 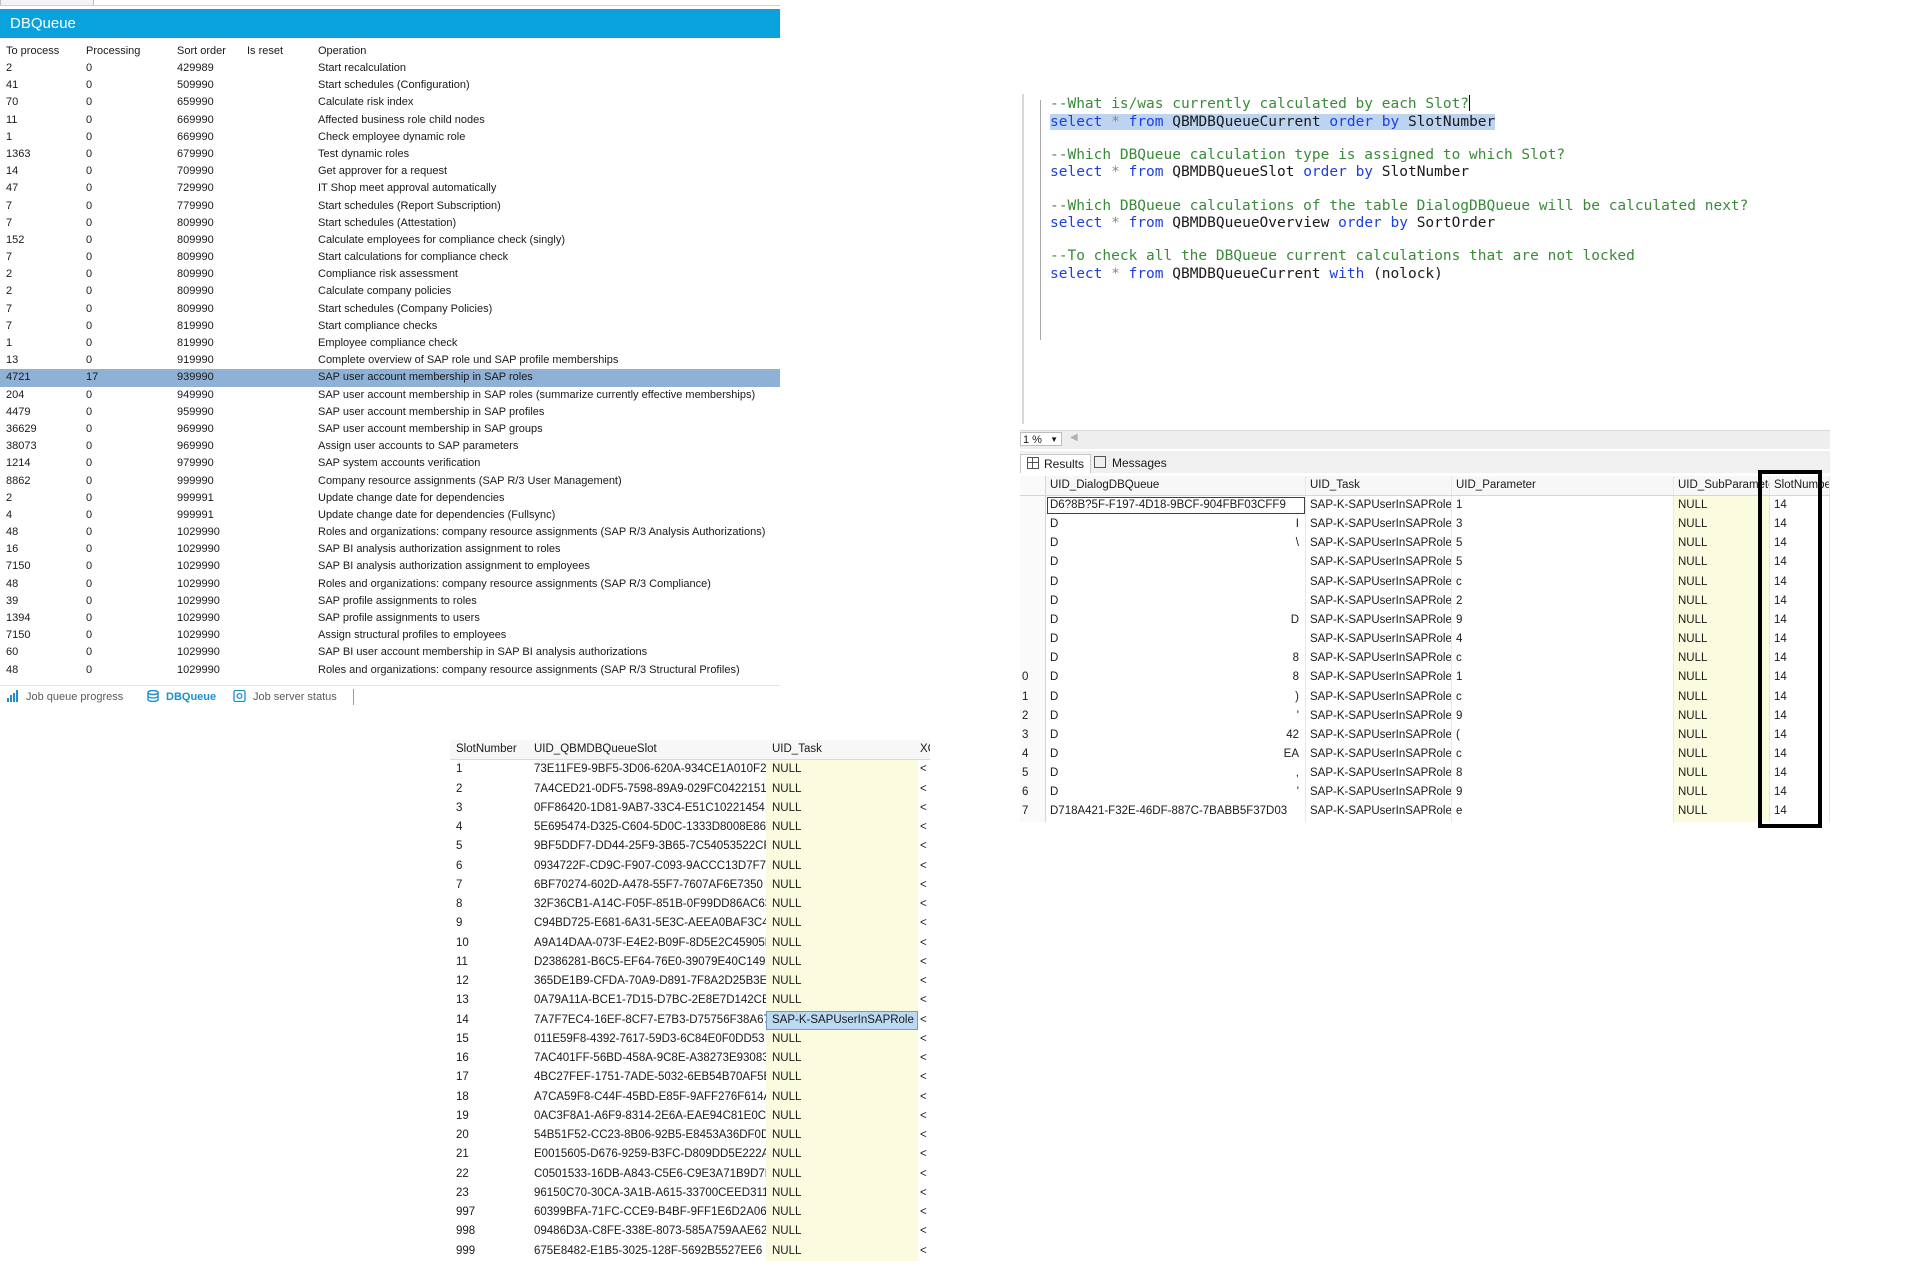 I want to click on cell-uid-dialogdbqueue: DD, so click(x=1176, y=620).